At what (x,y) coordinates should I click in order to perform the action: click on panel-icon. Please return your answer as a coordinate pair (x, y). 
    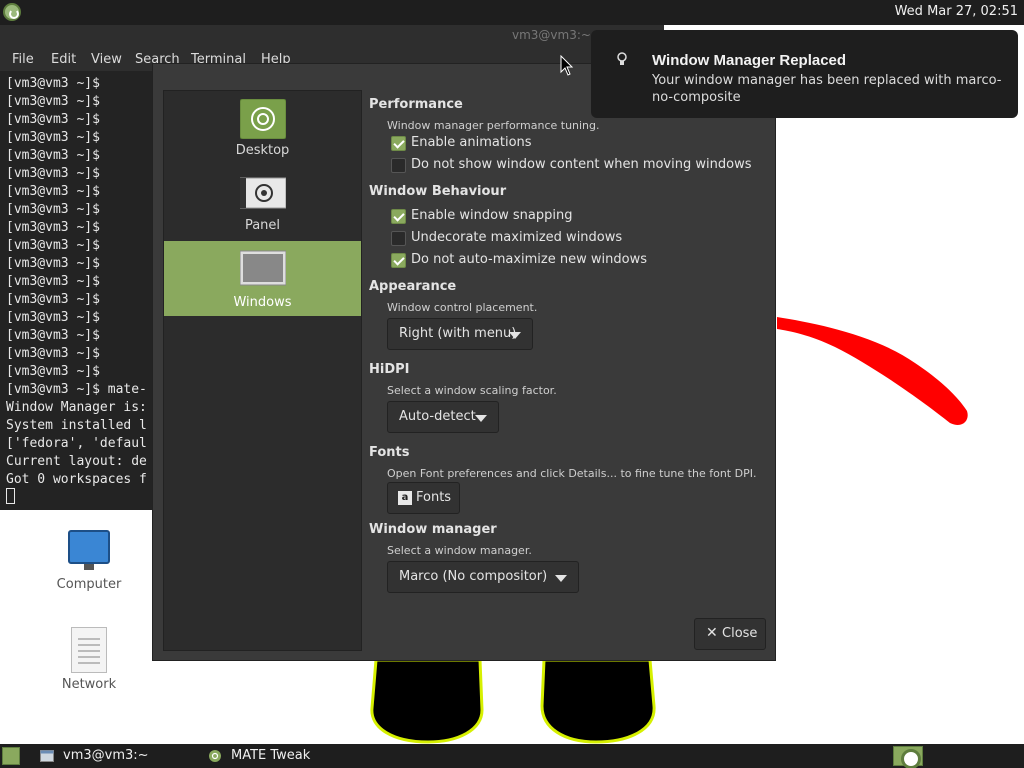
    Looking at the image, I should click on (263, 193).